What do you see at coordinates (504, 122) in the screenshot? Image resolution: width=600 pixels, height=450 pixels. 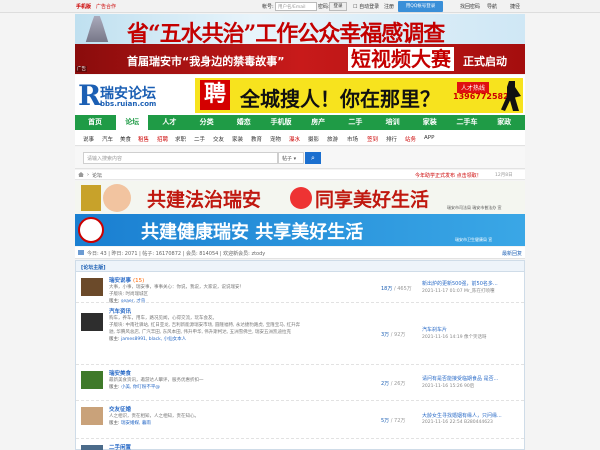 I see `main-nav-item: 家政` at bounding box center [504, 122].